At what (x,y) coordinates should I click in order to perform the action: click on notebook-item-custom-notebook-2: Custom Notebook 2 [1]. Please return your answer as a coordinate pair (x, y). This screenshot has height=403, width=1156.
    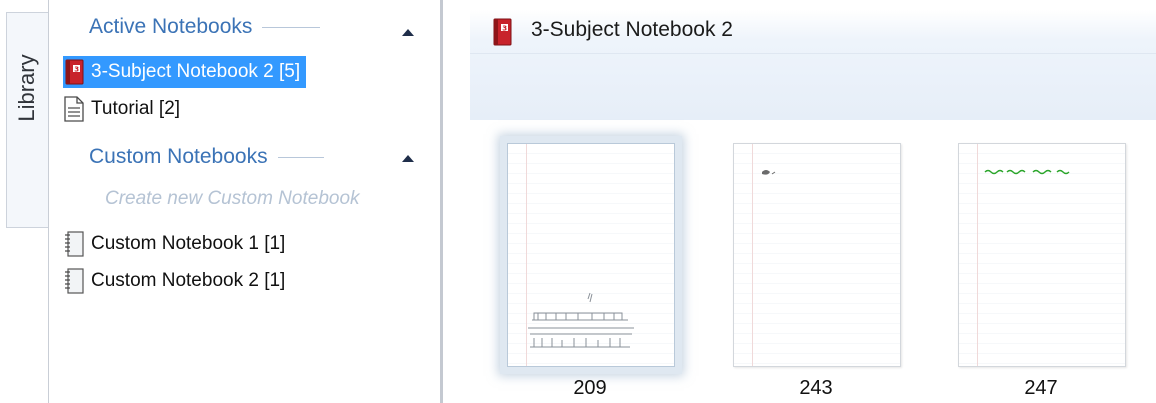
    Looking at the image, I should click on (174, 281).